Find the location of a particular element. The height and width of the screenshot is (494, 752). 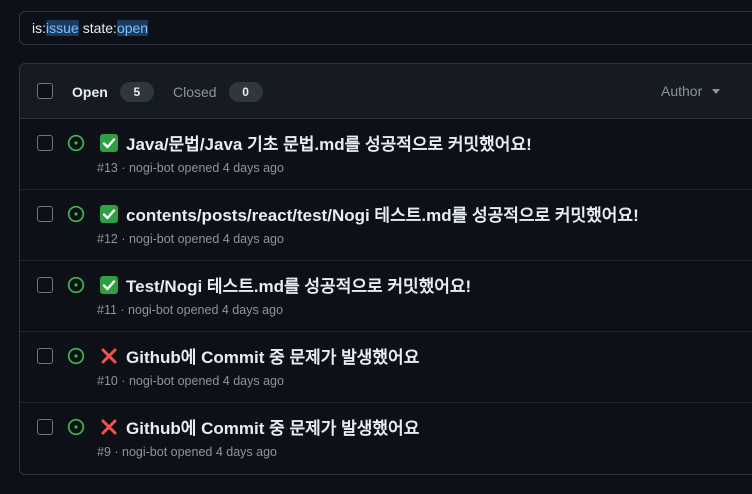

search-qualifier-value: open is located at coordinates (132, 28).